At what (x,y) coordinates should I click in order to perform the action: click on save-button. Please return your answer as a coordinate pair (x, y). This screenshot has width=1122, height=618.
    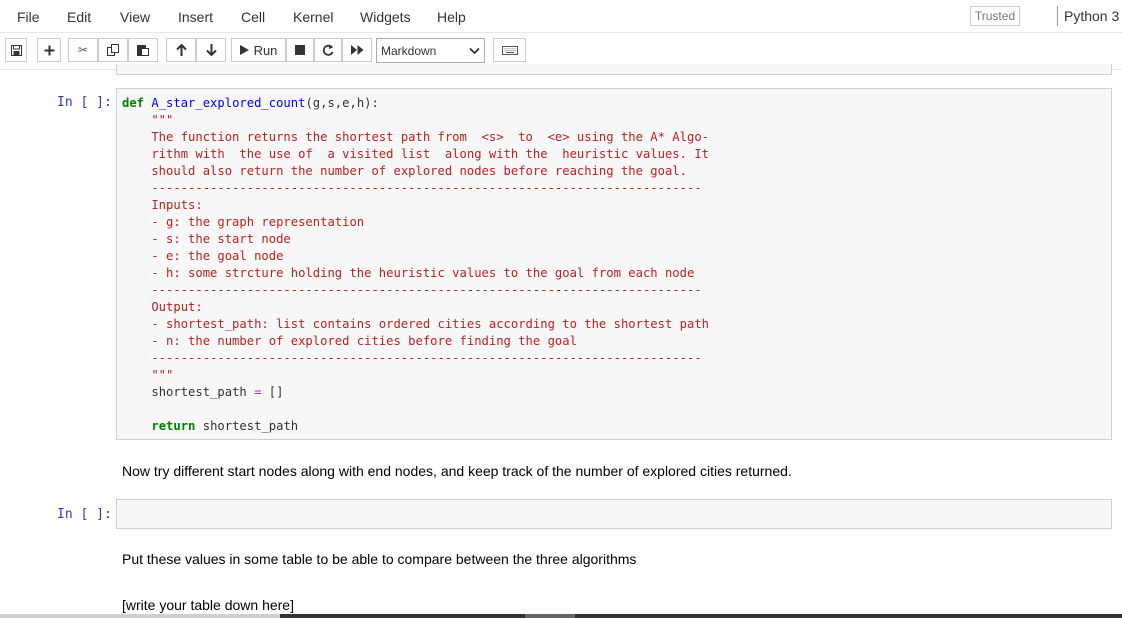
    Looking at the image, I should click on (16, 50).